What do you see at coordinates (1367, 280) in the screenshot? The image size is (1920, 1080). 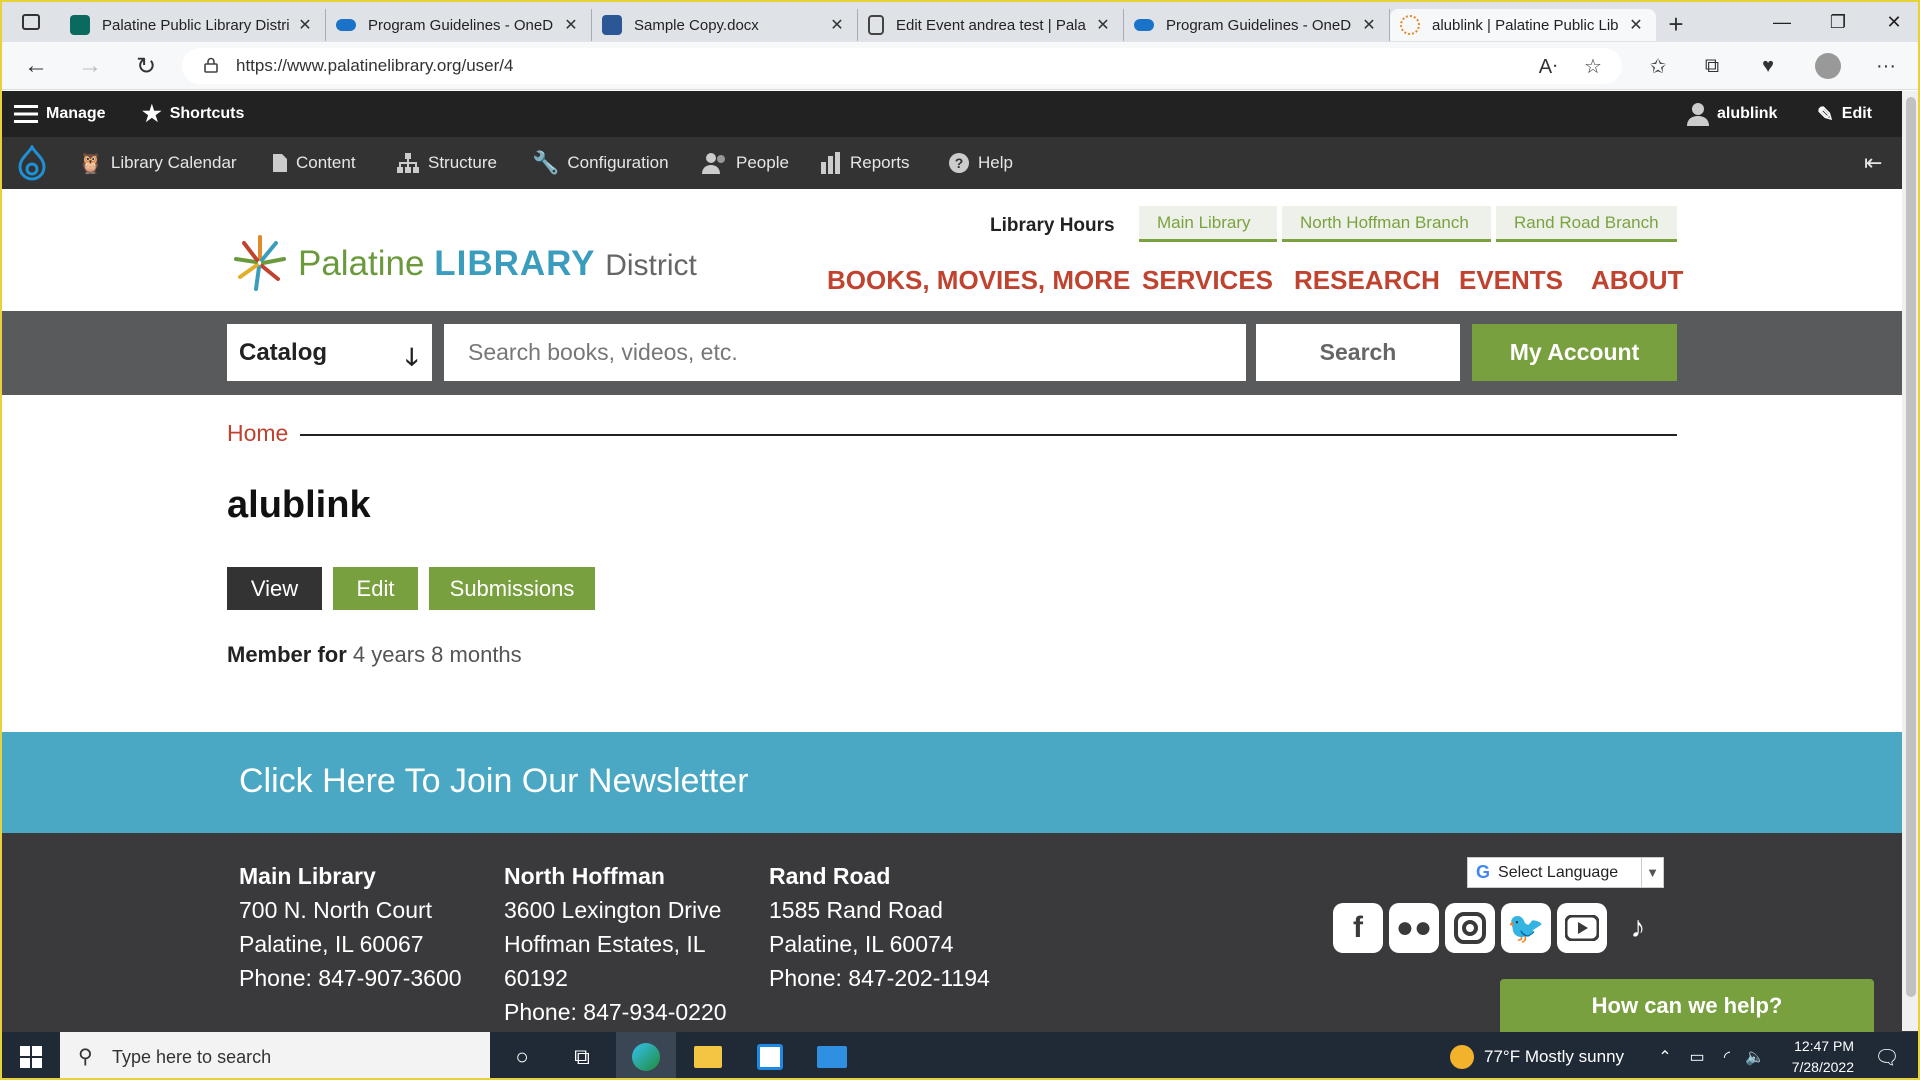 I see `nav-research: RESEARCH` at bounding box center [1367, 280].